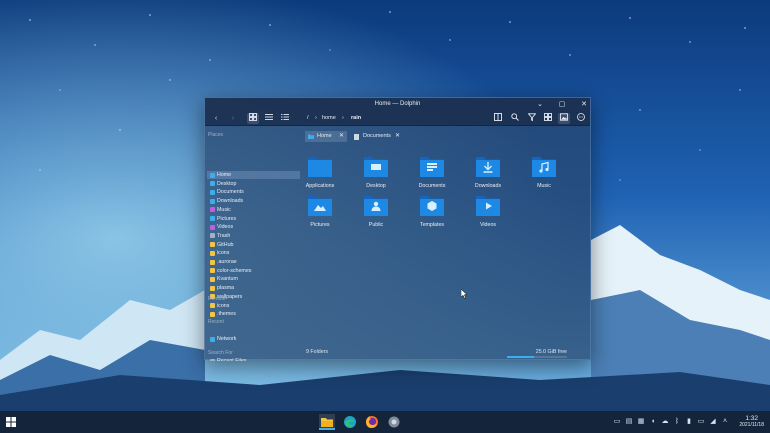 This screenshot has height=433, width=770. I want to click on back-button: ‹, so click(216, 118).